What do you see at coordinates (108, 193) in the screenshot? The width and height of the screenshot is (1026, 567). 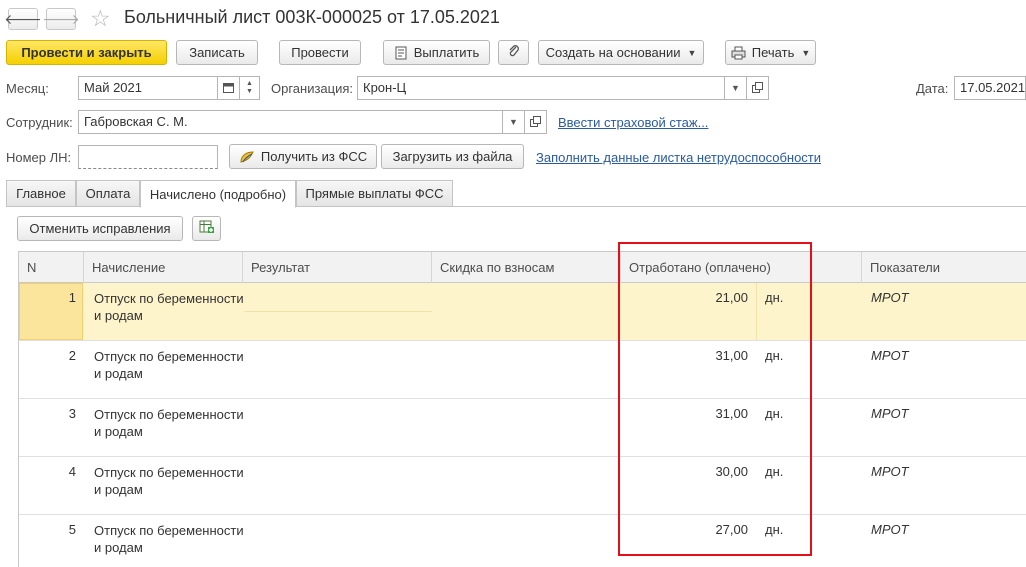 I see `tab-payment: Оплата` at bounding box center [108, 193].